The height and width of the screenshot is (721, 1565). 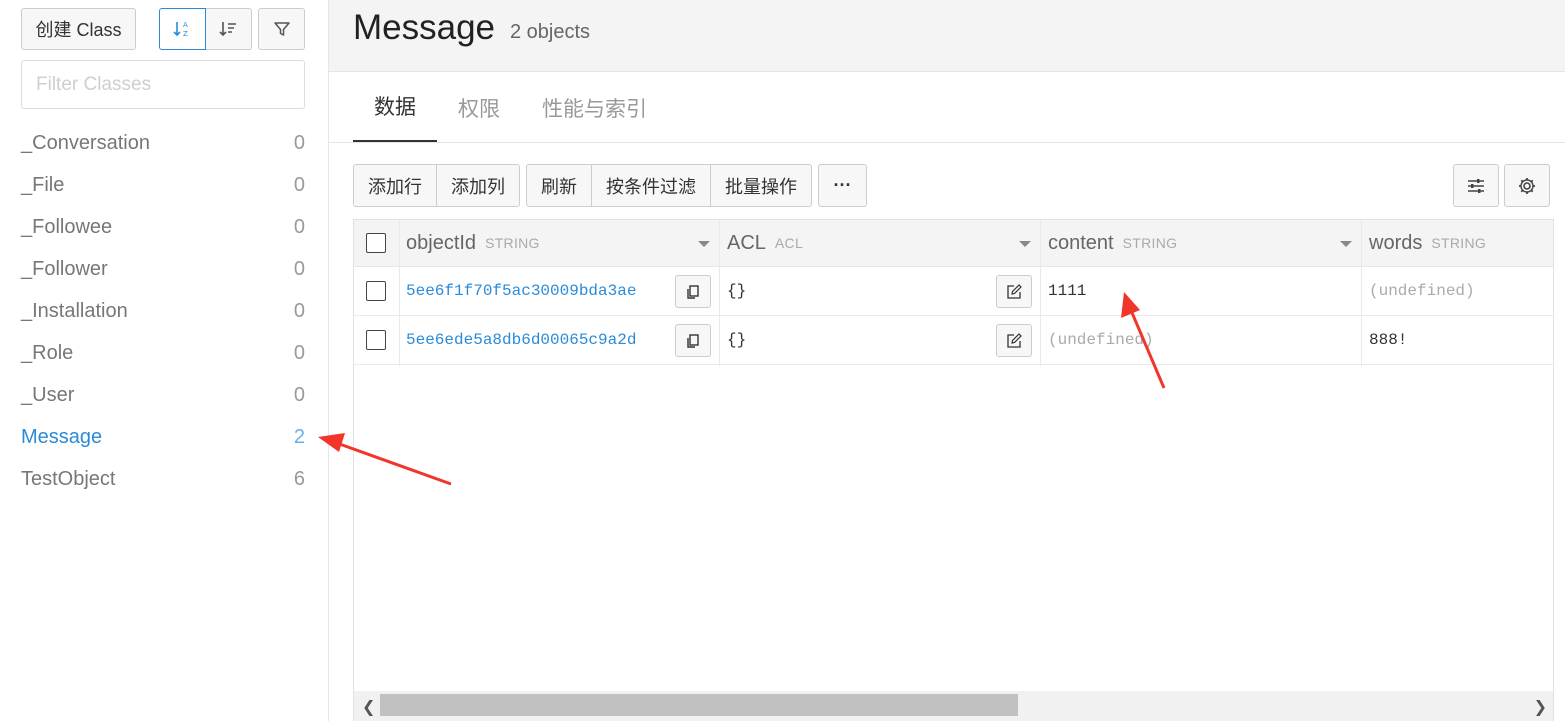 What do you see at coordinates (228, 29) in the screenshot?
I see `sort-count-button` at bounding box center [228, 29].